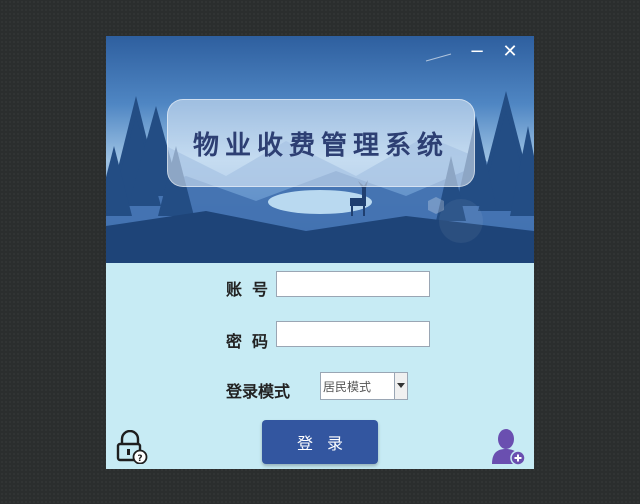 Image resolution: width=640 pixels, height=504 pixels. I want to click on app-title: 物业收费管理系统, so click(320, 145).